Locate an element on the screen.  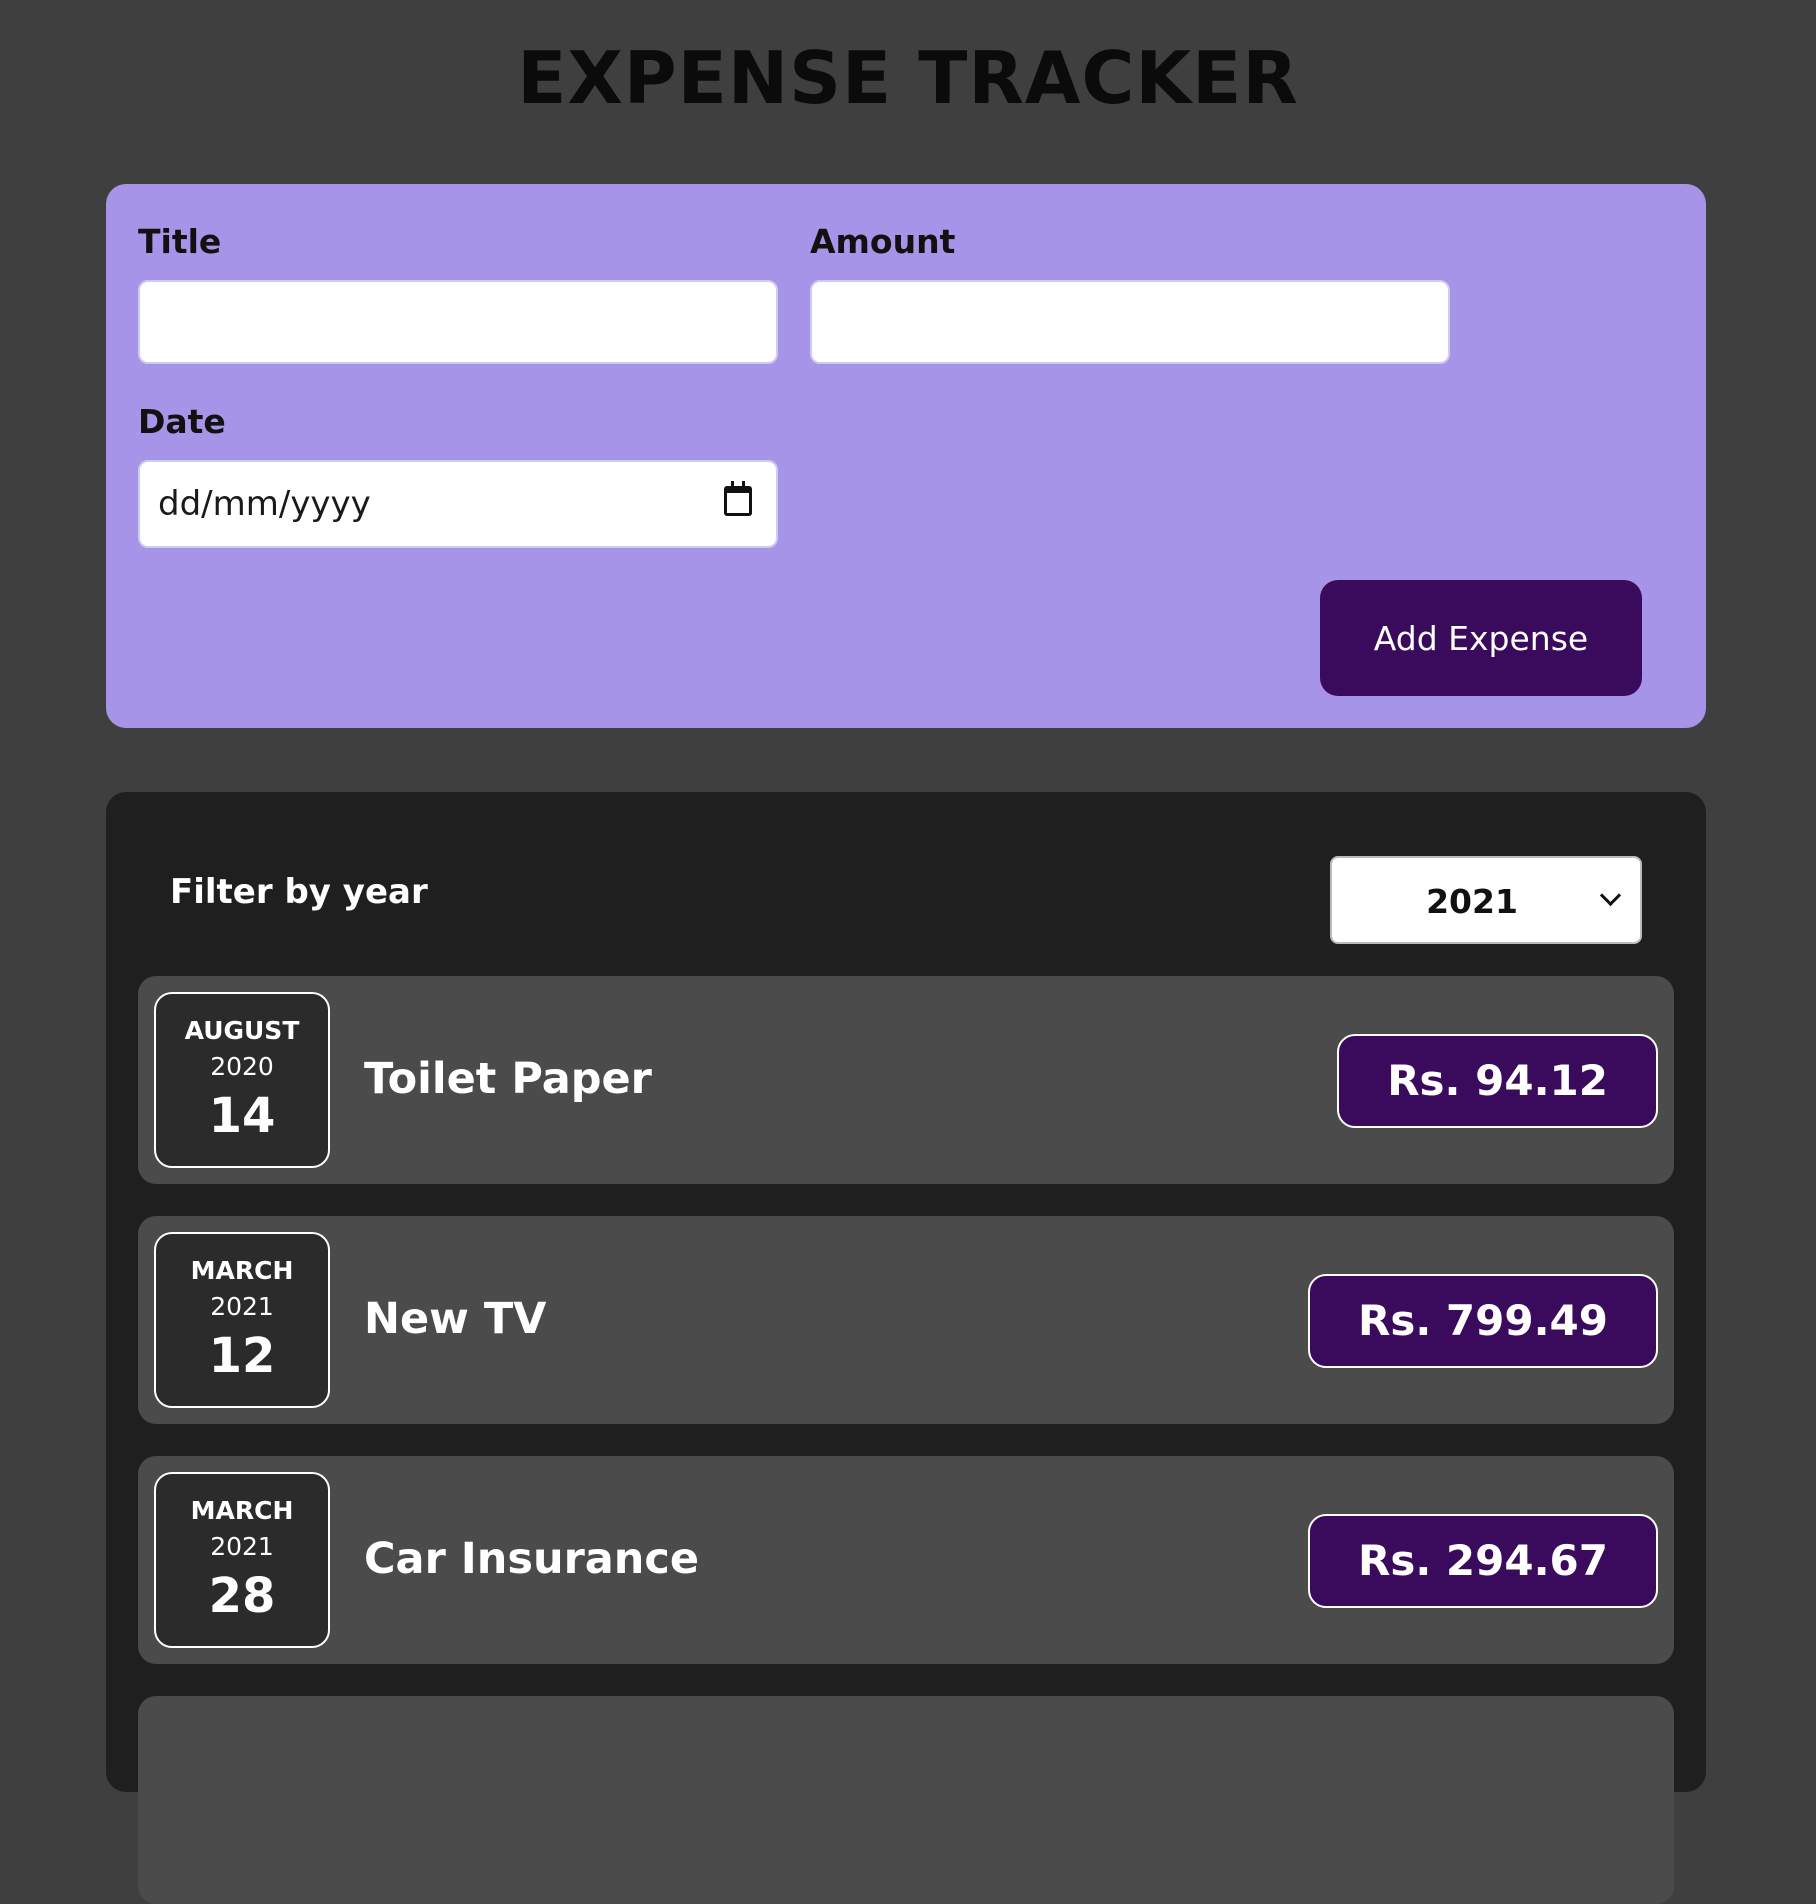
year-filter-select: 2021 is located at coordinates (1486, 900).